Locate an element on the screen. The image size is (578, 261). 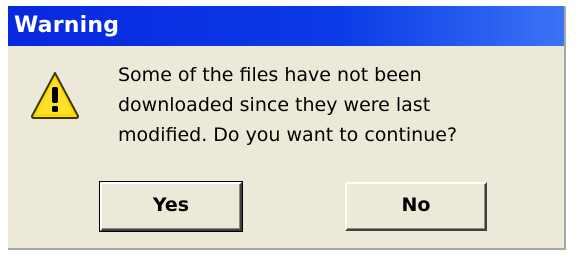
message-line: modified. Do you want to continue? is located at coordinates (288, 135).